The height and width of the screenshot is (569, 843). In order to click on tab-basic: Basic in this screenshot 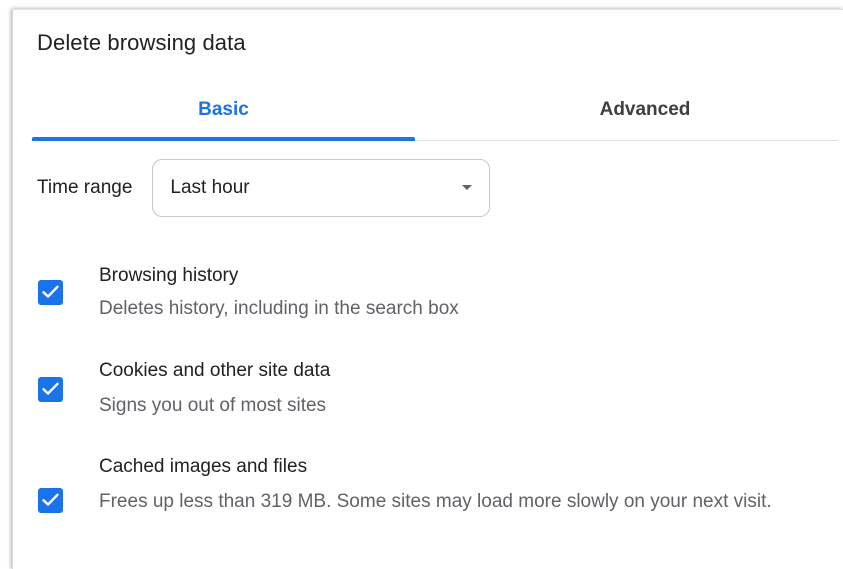, I will do `click(223, 111)`.